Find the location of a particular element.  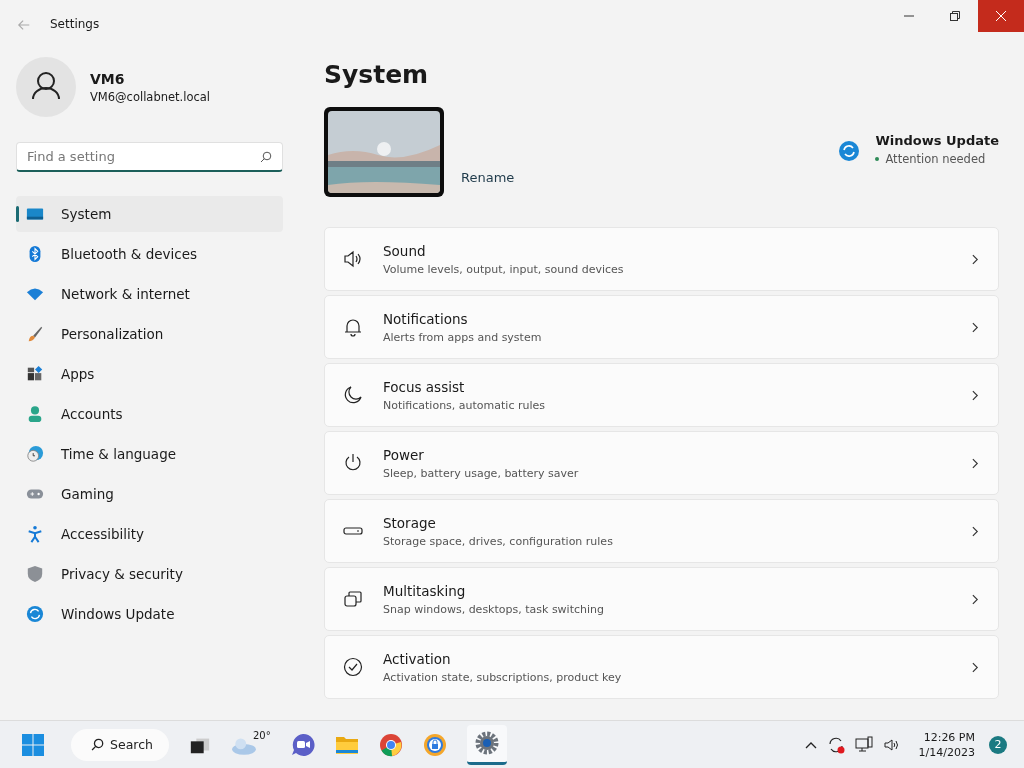

bell-icon is located at coordinates (353, 327).